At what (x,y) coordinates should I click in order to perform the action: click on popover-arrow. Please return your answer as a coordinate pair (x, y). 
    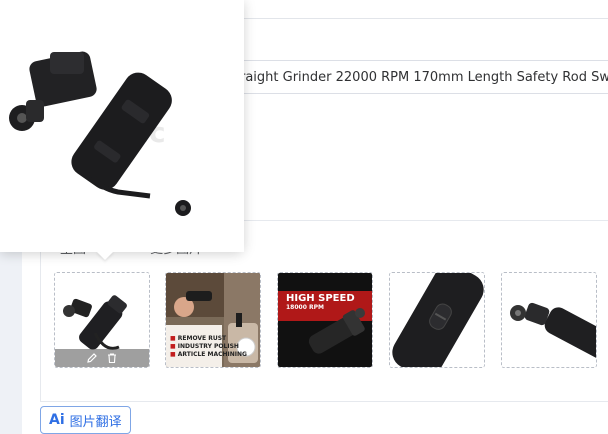
    Looking at the image, I should click on (105, 255).